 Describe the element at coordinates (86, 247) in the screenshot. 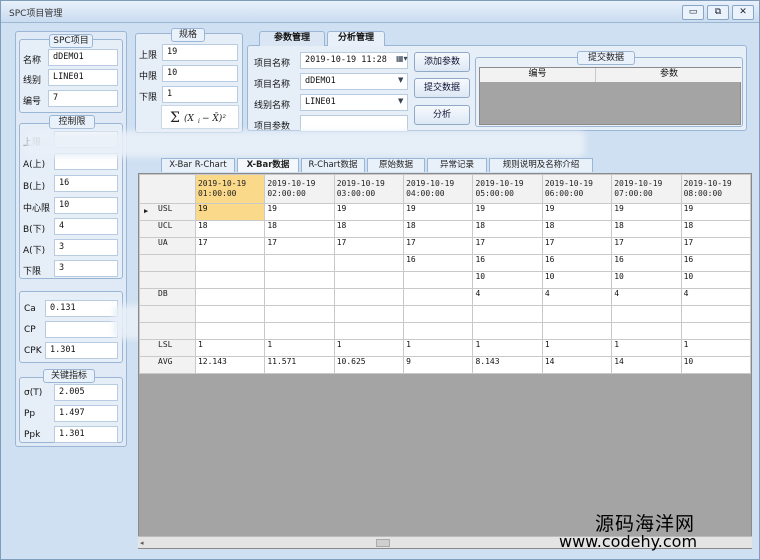

I see `a-lower-field: 3` at that location.